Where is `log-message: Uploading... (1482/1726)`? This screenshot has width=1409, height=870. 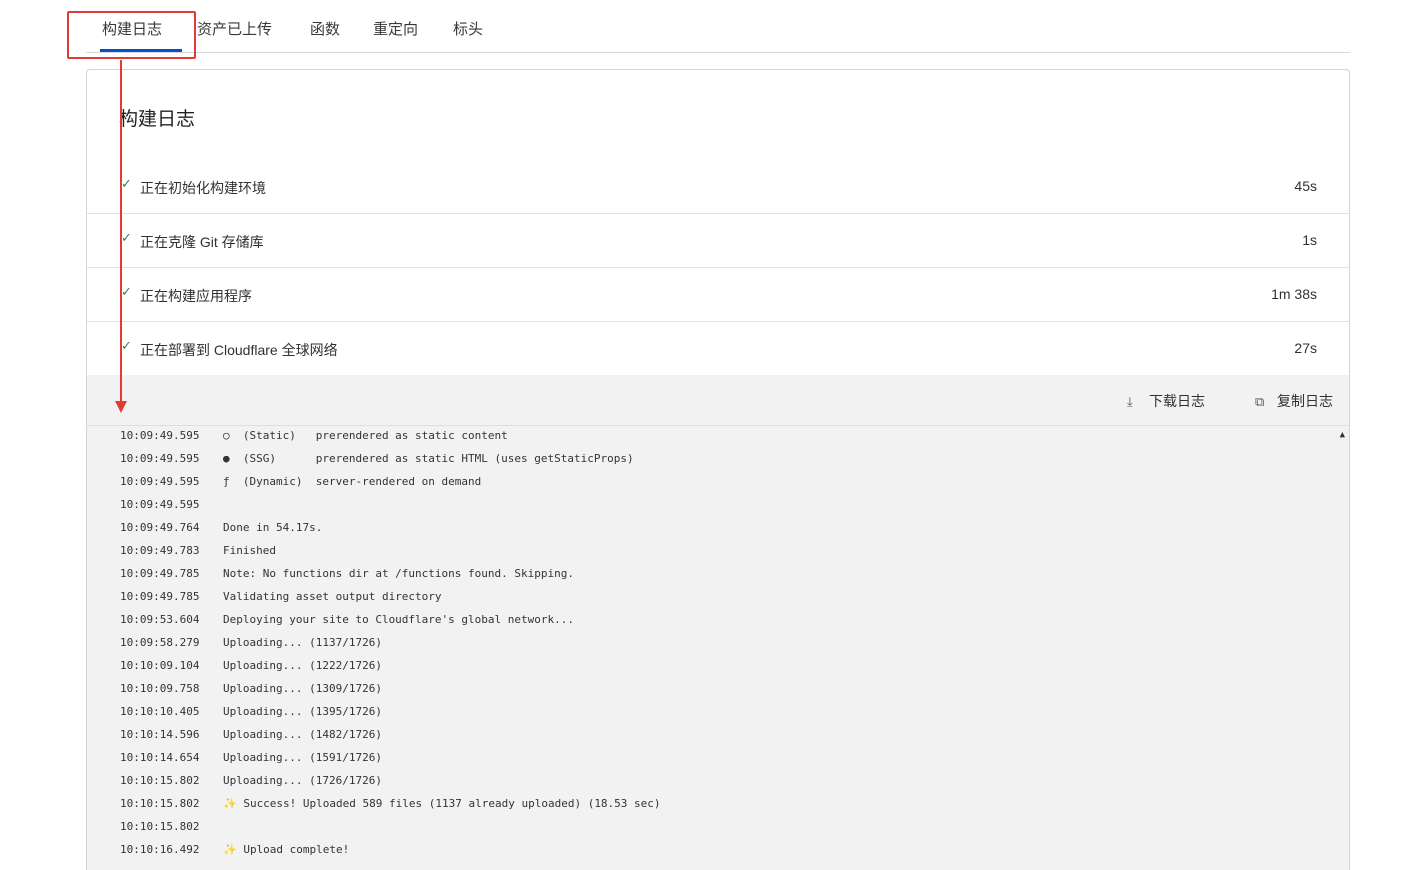
log-message: Uploading... (1482/1726) is located at coordinates (302, 734).